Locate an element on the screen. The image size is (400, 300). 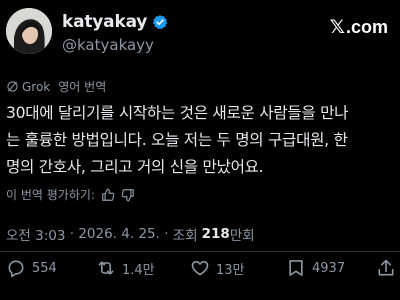
reply-icon is located at coordinates (16, 269).